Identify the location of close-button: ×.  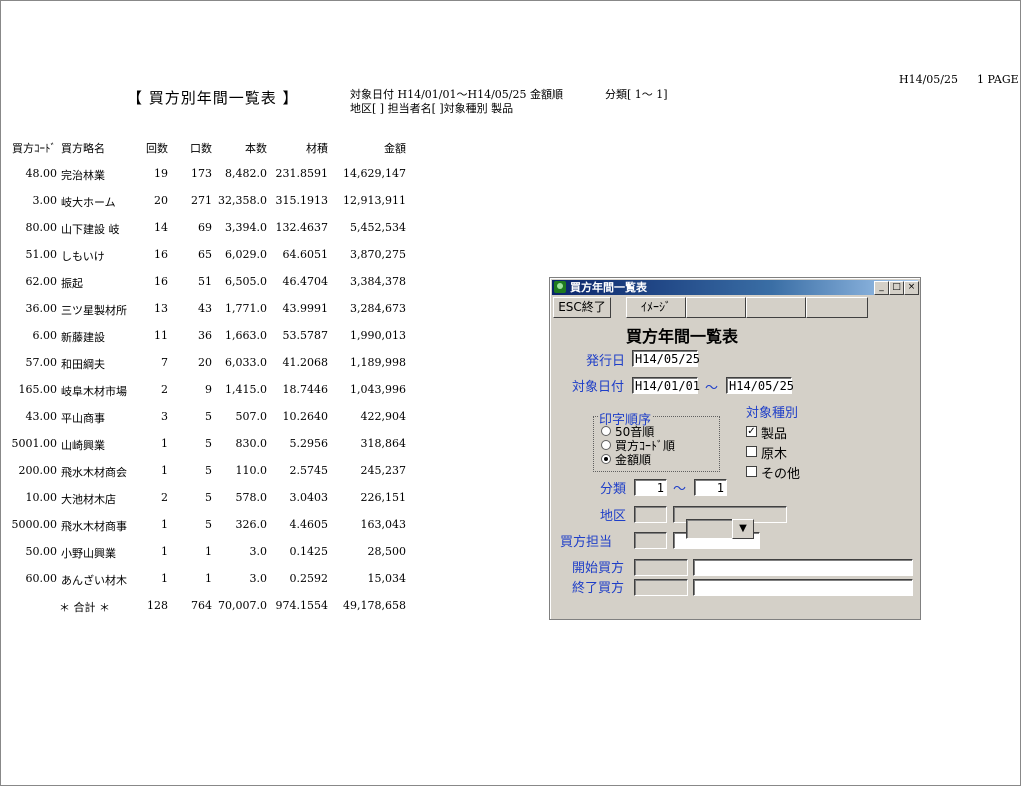
(911, 288).